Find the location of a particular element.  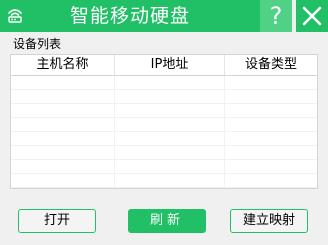

help-button: ? is located at coordinates (276, 16).